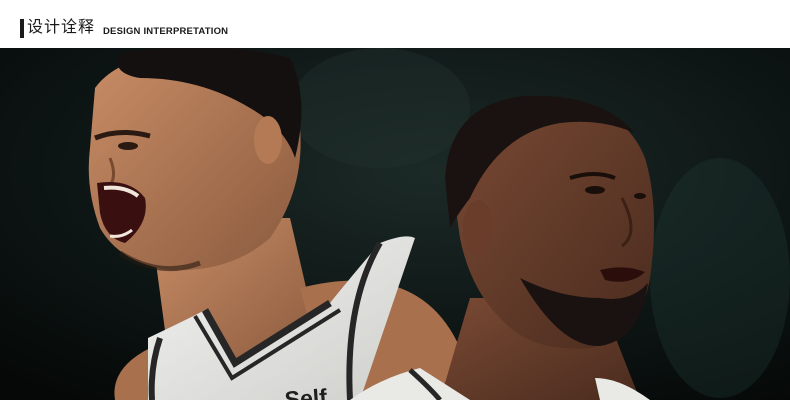 This screenshot has width=790, height=400. Describe the element at coordinates (61, 26) in the screenshot. I see `header-title-chinese: 设计诠释` at that location.